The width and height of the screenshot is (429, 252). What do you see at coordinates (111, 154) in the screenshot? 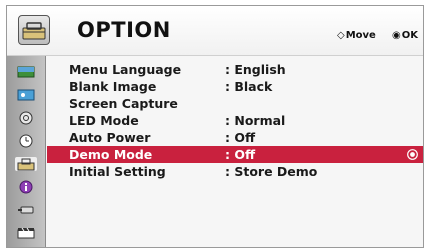
I see `row-label: Demo Mode` at bounding box center [111, 154].